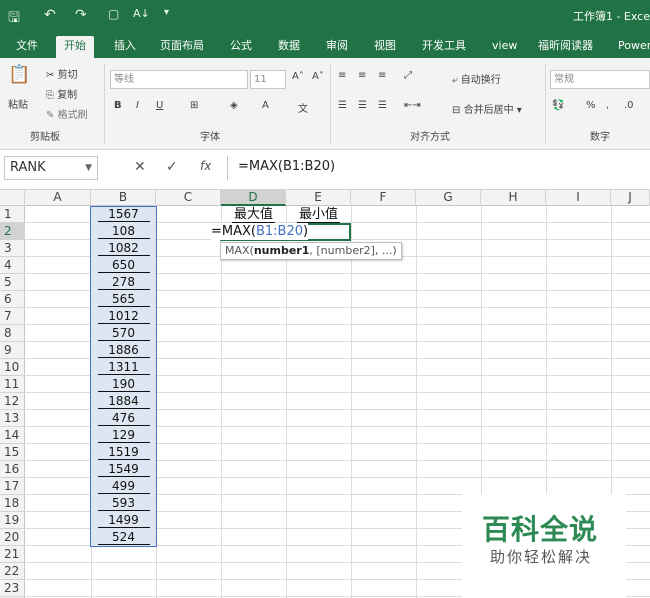  Describe the element at coordinates (12, 231) in the screenshot. I see `row-header-2: 2` at that location.